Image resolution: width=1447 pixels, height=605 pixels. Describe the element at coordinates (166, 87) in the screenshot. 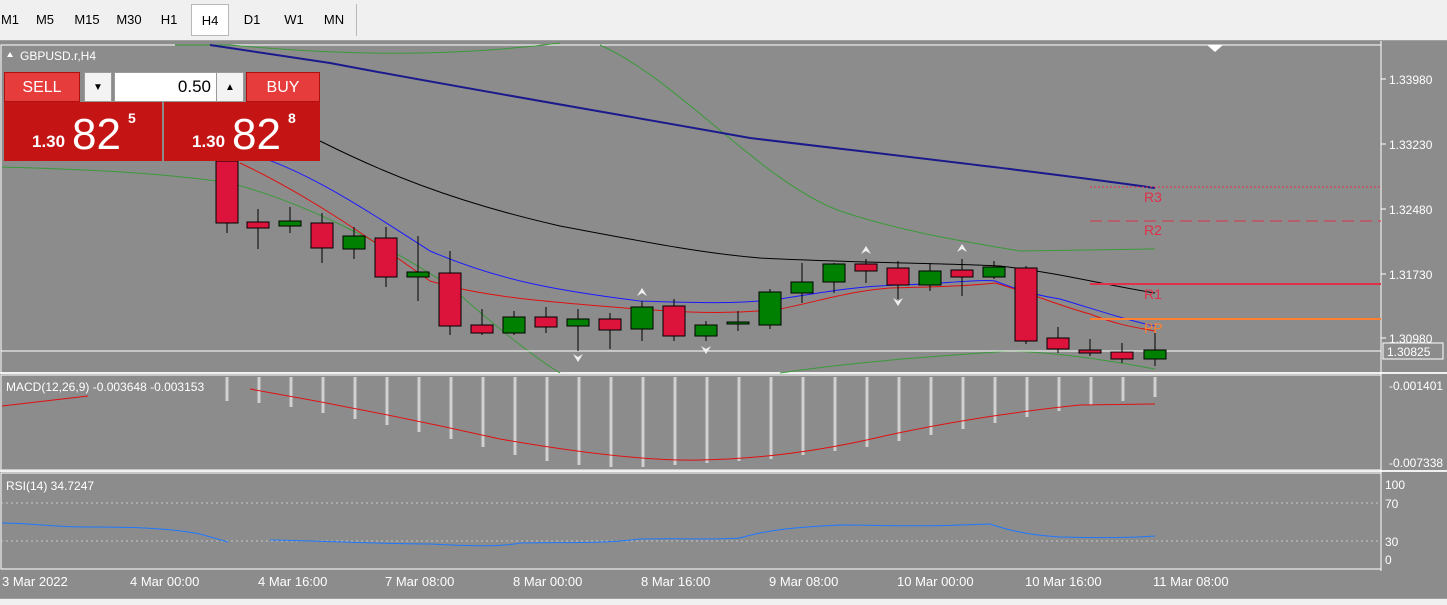

I see `lot-size-input` at that location.